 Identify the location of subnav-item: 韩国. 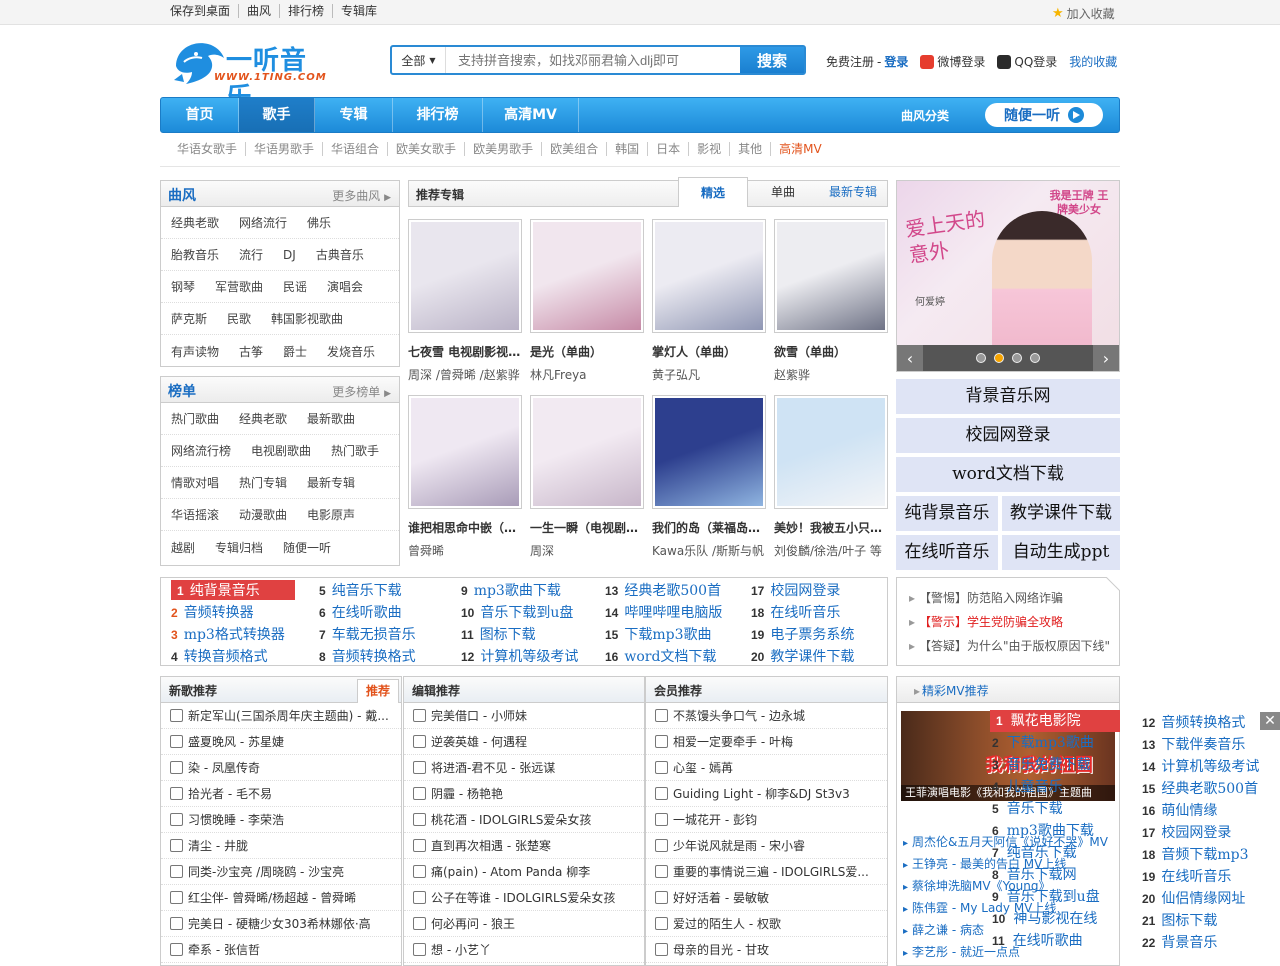
(628, 149).